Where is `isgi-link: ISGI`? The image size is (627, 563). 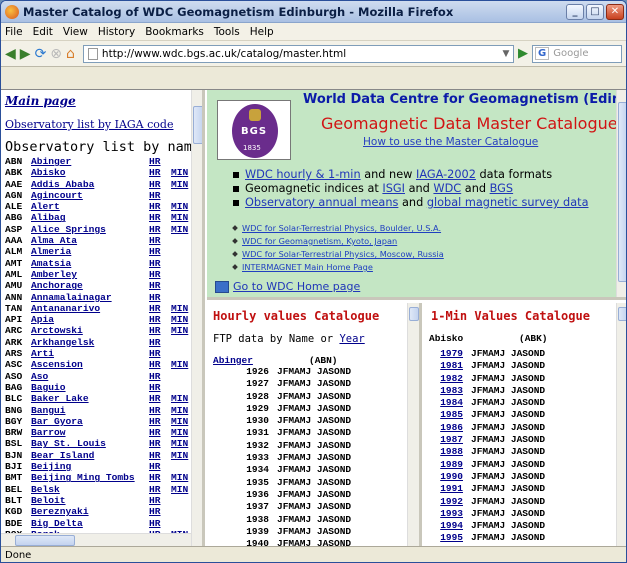
isgi-link: ISGI is located at coordinates (393, 188).